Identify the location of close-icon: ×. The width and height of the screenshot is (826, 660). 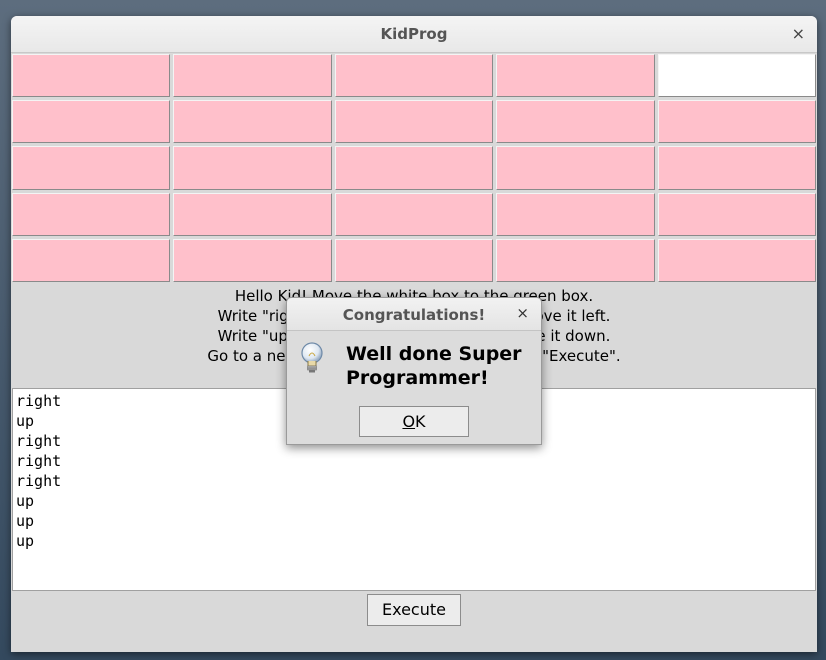
(798, 33).